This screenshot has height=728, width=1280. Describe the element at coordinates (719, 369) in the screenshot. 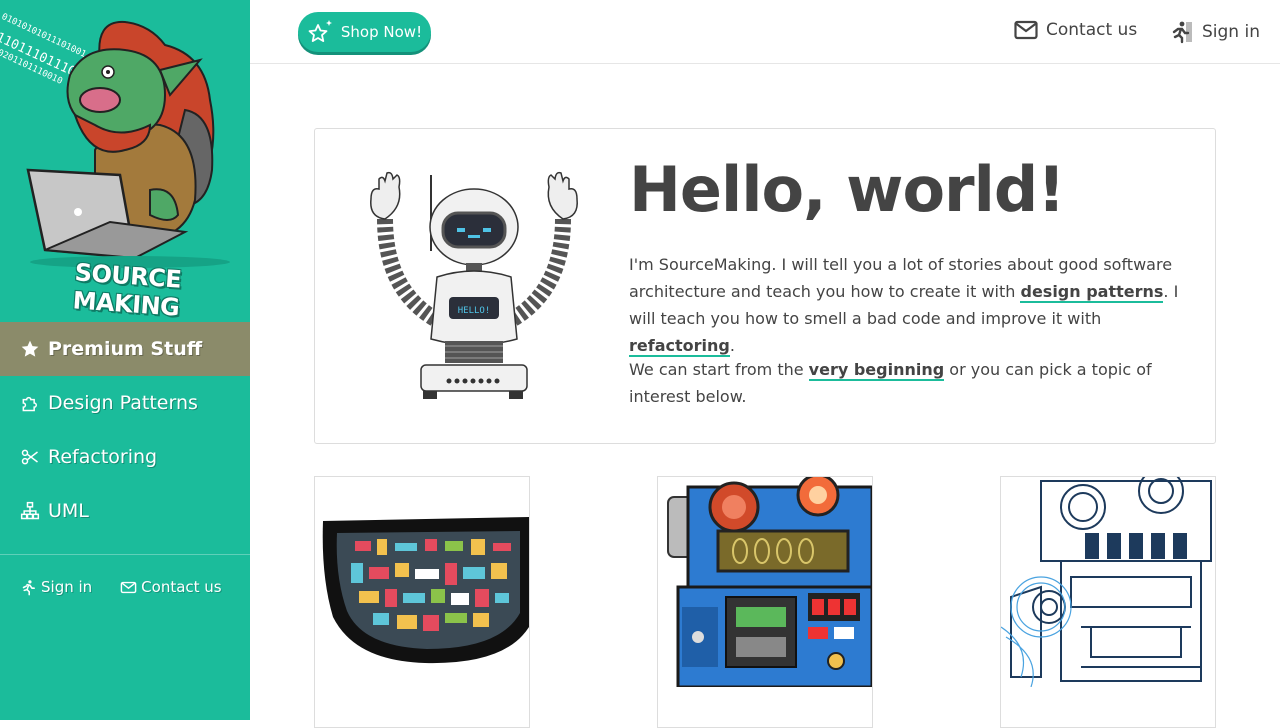

I see `hero-topic-text: We can start from the` at that location.